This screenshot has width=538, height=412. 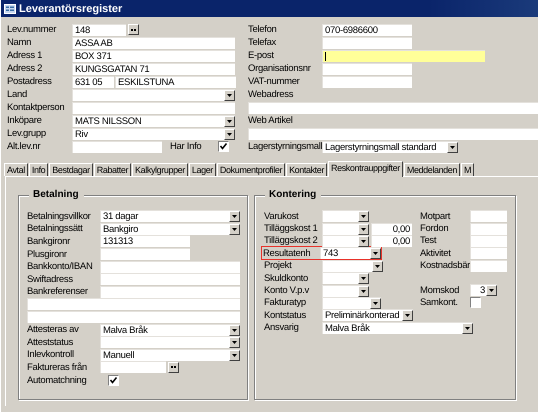 What do you see at coordinates (153, 134) in the screenshot?
I see `dropdown: Riv` at bounding box center [153, 134].